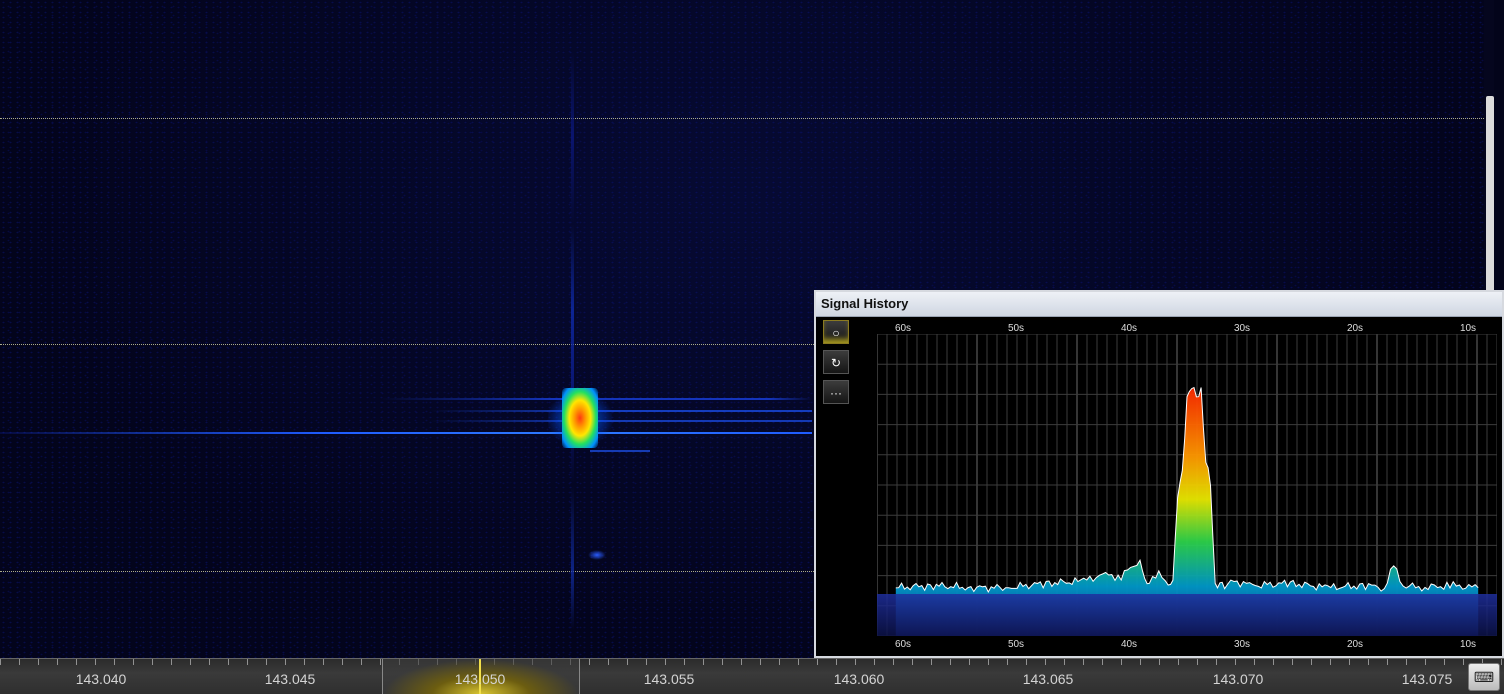  What do you see at coordinates (1159, 304) in the screenshot?
I see `panel-title: Signal History` at bounding box center [1159, 304].